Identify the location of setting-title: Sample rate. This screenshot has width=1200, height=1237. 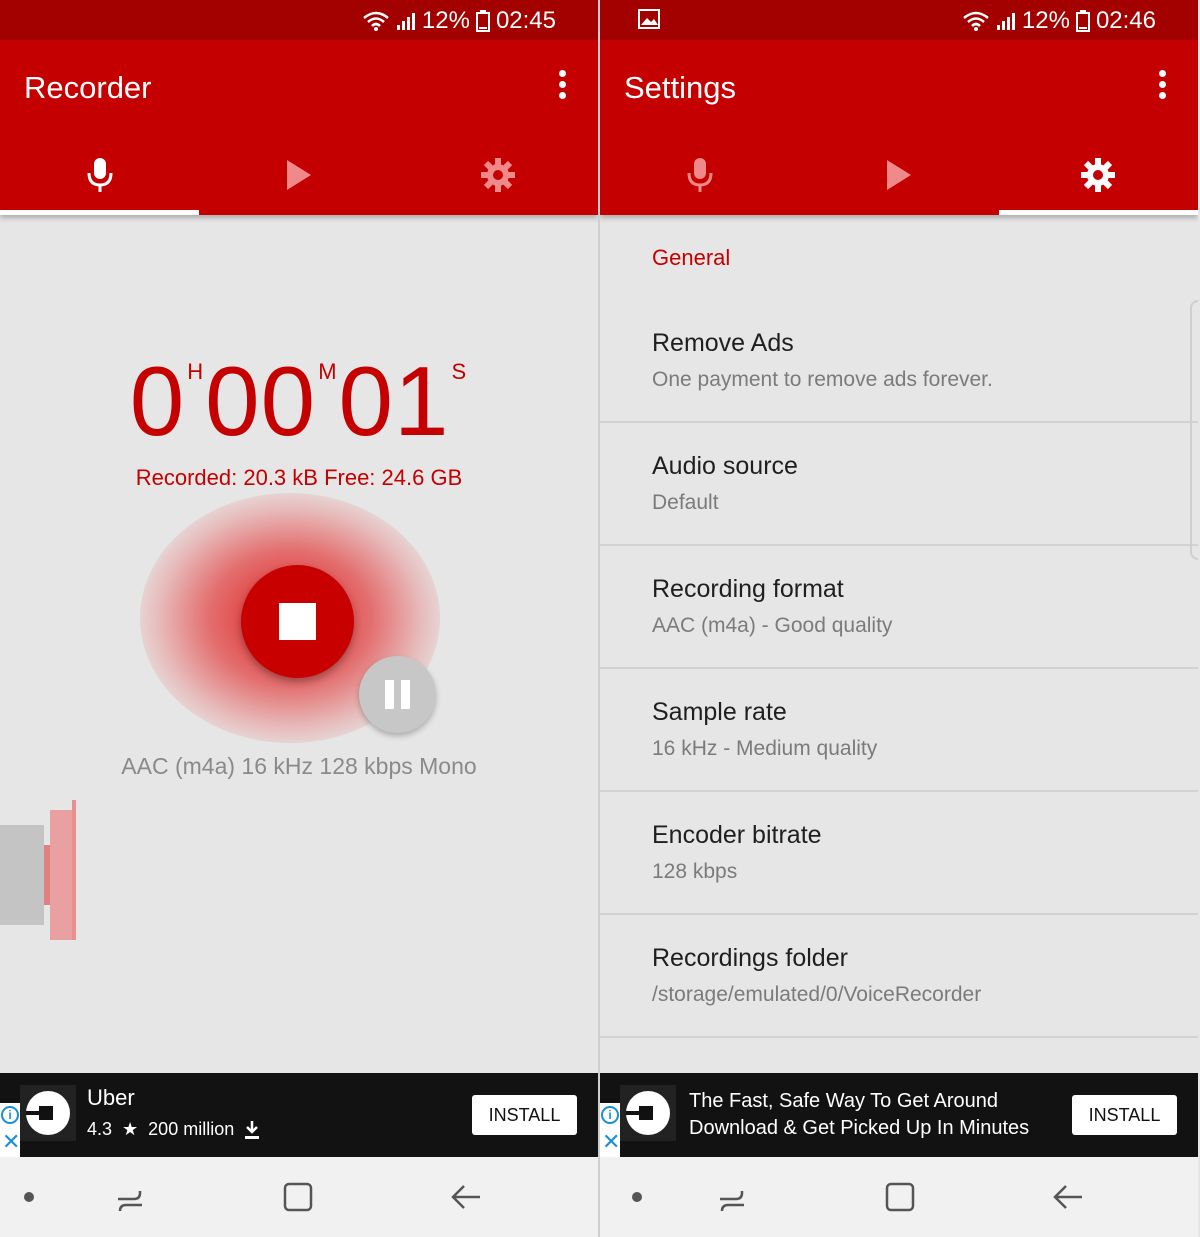
(719, 712).